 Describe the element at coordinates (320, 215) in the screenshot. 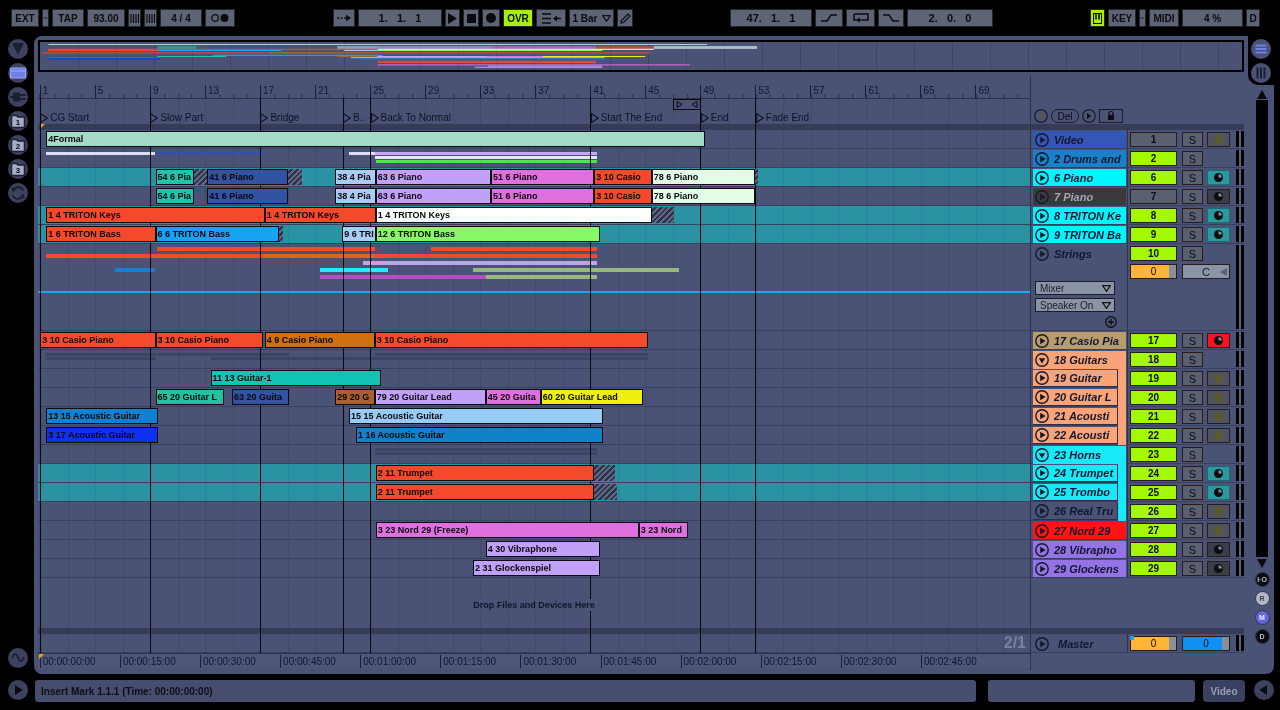

I see `clip: 1 4 TRITON Keys` at that location.